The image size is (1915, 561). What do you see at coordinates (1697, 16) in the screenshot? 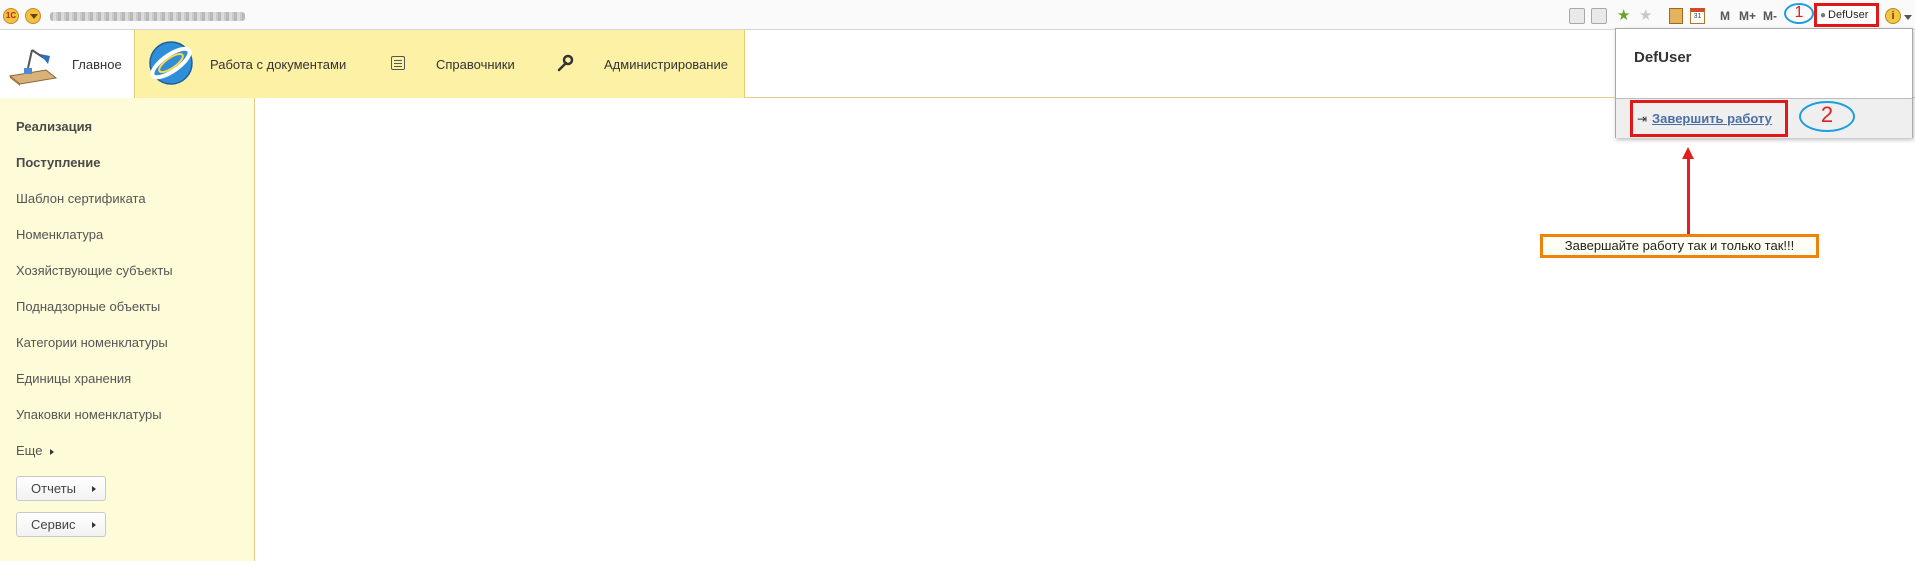
I see `calendar-icon: 31` at bounding box center [1697, 16].